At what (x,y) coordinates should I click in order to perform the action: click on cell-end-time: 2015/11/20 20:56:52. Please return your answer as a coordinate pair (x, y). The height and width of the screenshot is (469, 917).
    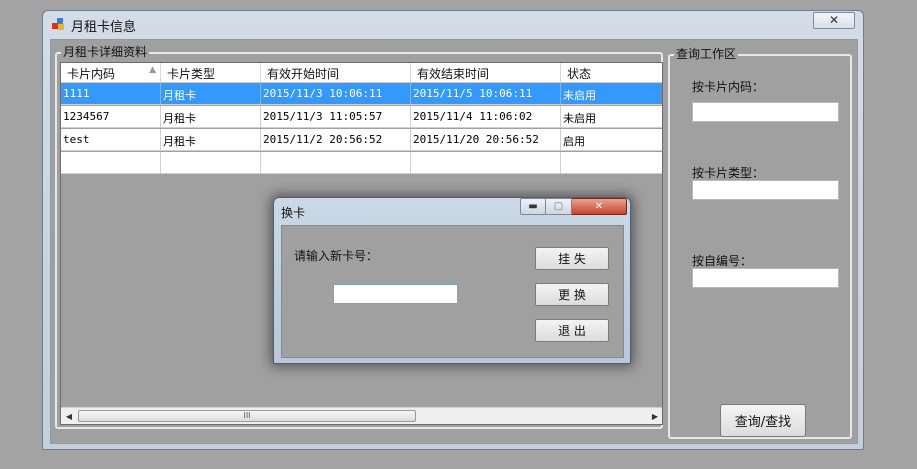
    Looking at the image, I should click on (486, 139).